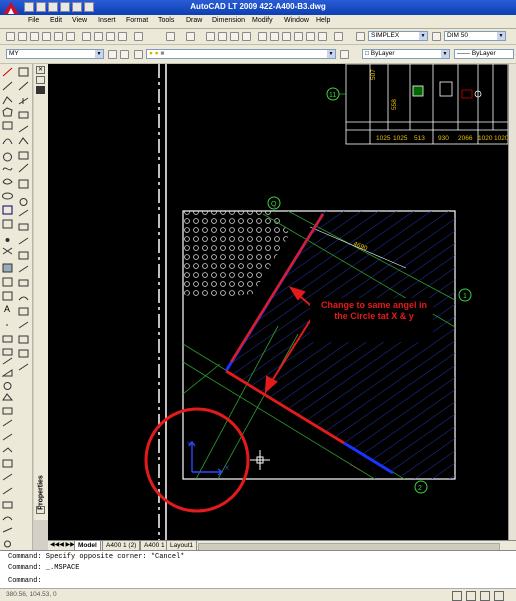 This screenshot has height=601, width=516. I want to click on title-bar: AutoCAD LT 2009 422-A400-B3.dwg, so click(258, 7).